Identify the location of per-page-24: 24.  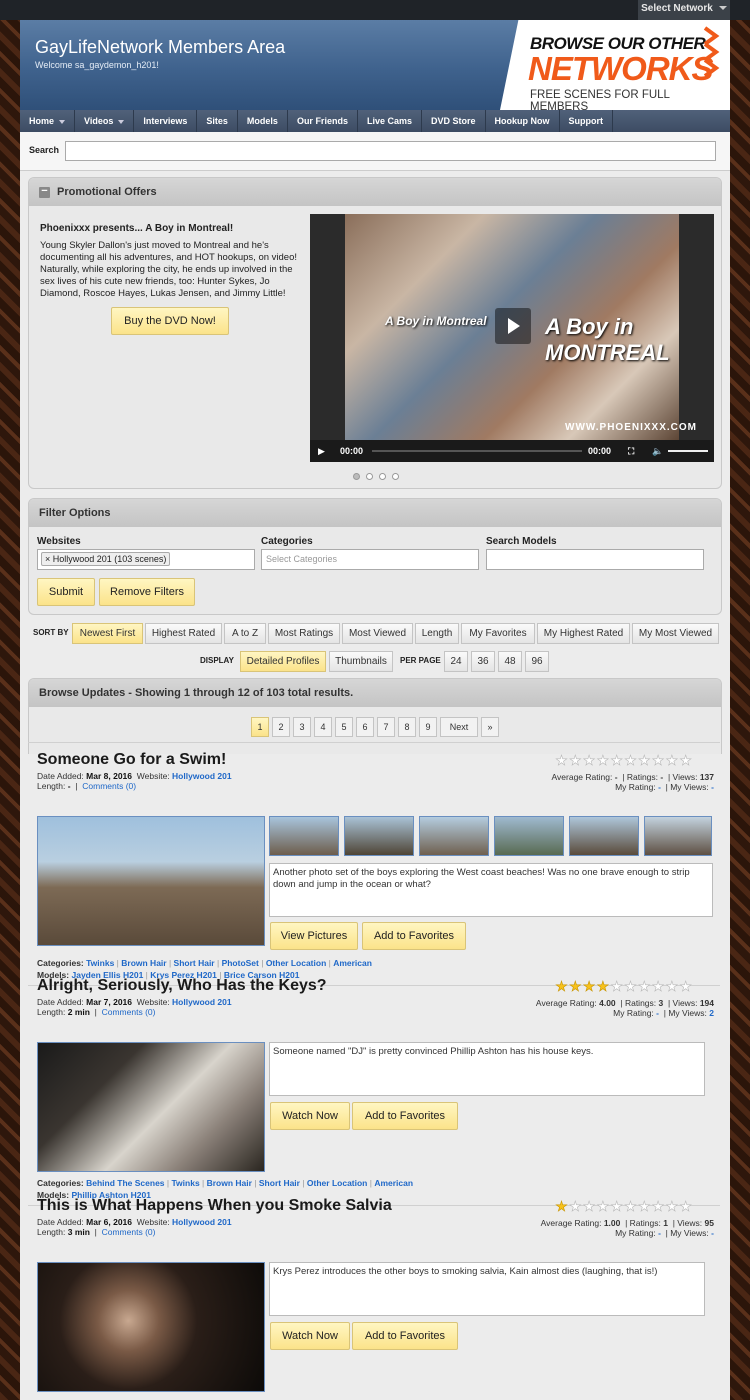
(456, 661).